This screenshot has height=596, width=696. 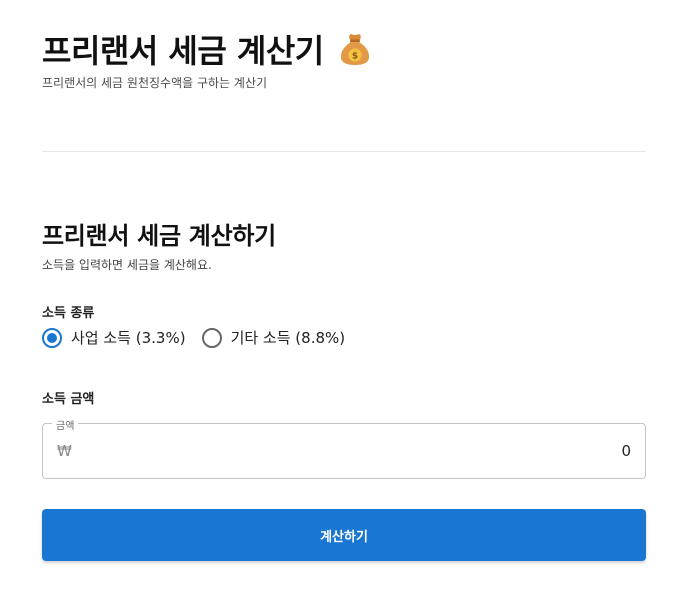 What do you see at coordinates (68, 399) in the screenshot?
I see `income-amount-label: 소득 금액` at bounding box center [68, 399].